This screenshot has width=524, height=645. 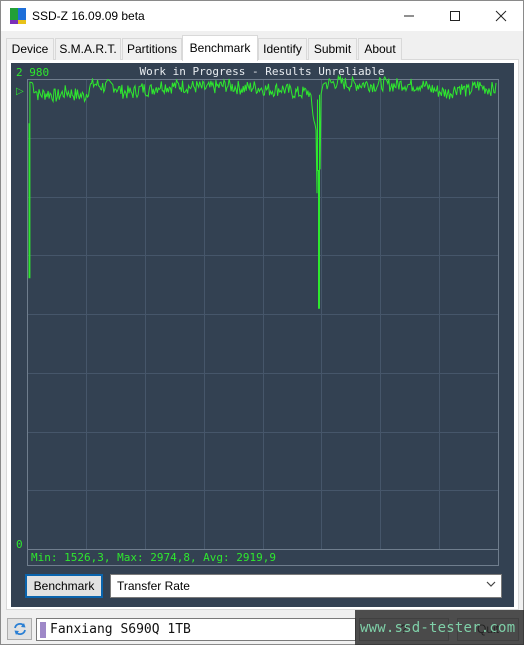 I want to click on run-benchmark-button: Benchmark, so click(x=64, y=586).